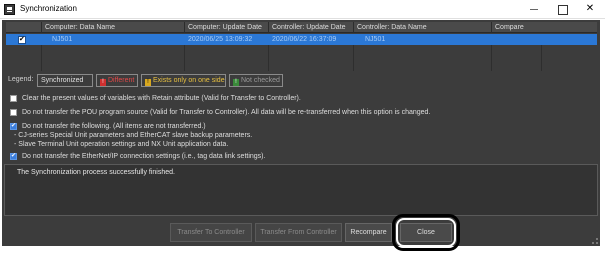 This screenshot has width=605, height=255. Describe the element at coordinates (516, 27) in the screenshot. I see `column-compare: Compare` at that location.